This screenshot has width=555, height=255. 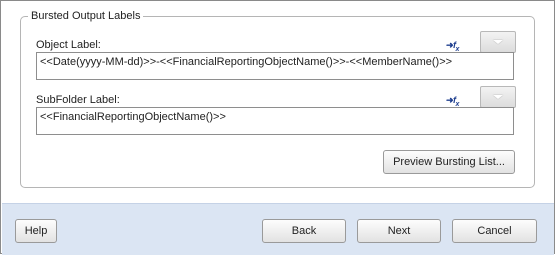 What do you see at coordinates (68, 45) in the screenshot?
I see `object-label-caption: Object Label:` at bounding box center [68, 45].